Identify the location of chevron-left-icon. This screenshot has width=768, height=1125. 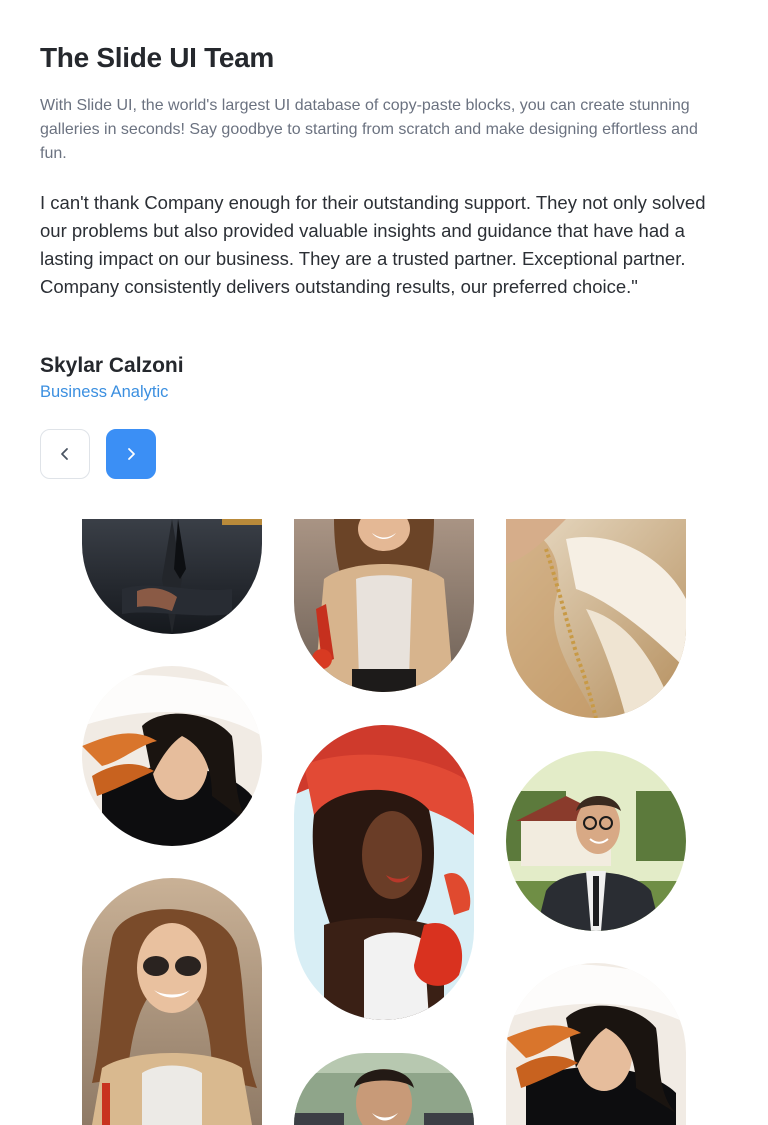
(64, 454).